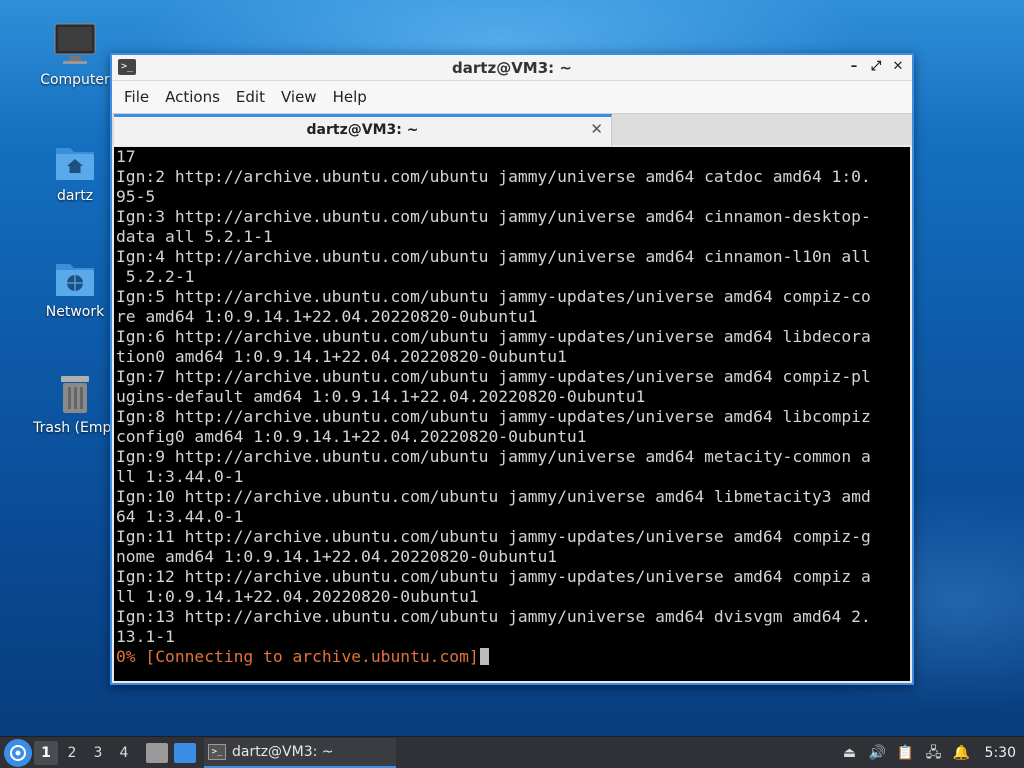  What do you see at coordinates (254, 97) in the screenshot?
I see `menu-edit: Edit` at bounding box center [254, 97].